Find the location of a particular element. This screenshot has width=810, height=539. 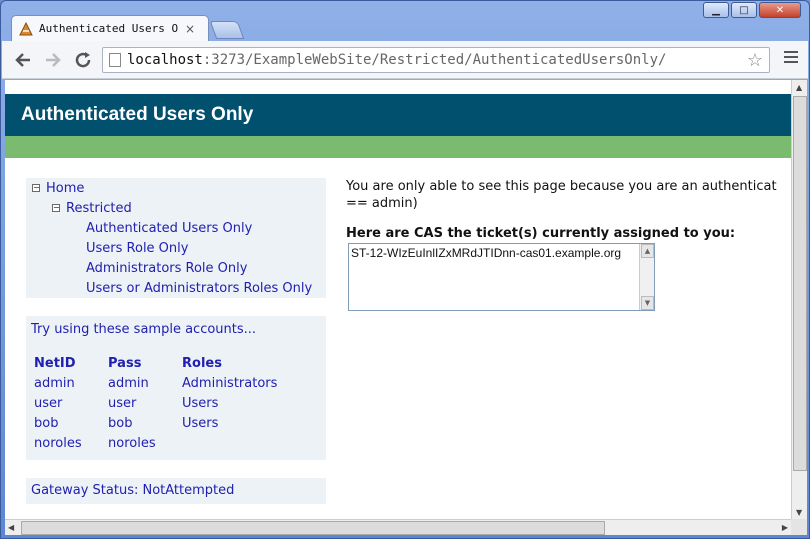

forward-icon is located at coordinates (53, 60).